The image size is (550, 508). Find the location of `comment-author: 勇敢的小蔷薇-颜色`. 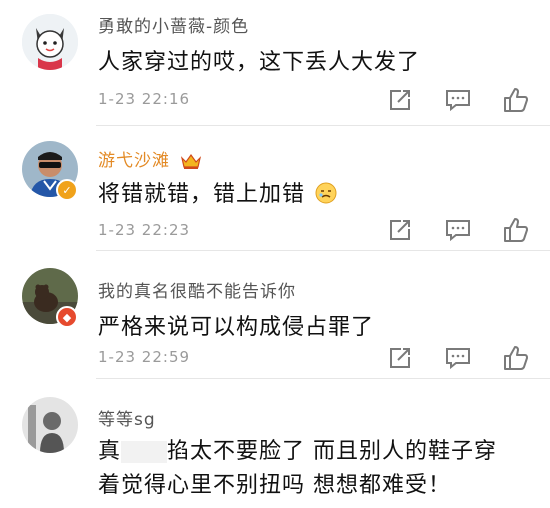

comment-author: 勇敢的小蔷薇-颜色 is located at coordinates (173, 24).